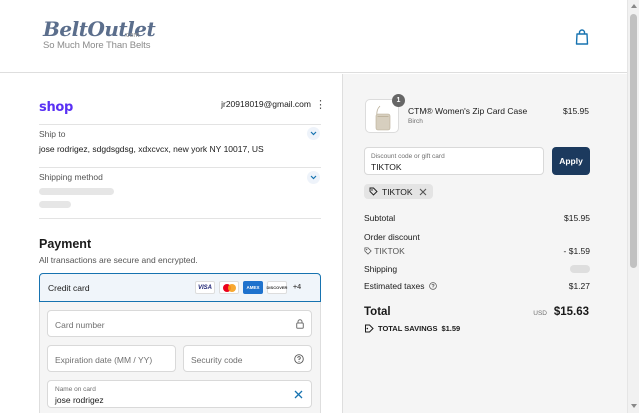 The height and width of the screenshot is (413, 639). I want to click on name-on-card-field: Name on card jose rodrigez, so click(179, 394).